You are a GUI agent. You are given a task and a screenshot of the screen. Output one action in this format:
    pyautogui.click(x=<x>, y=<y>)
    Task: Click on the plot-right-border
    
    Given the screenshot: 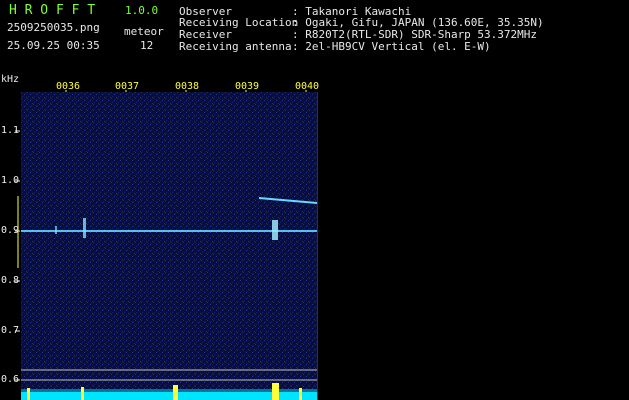 What is the action you would take?
    pyautogui.click(x=317, y=246)
    